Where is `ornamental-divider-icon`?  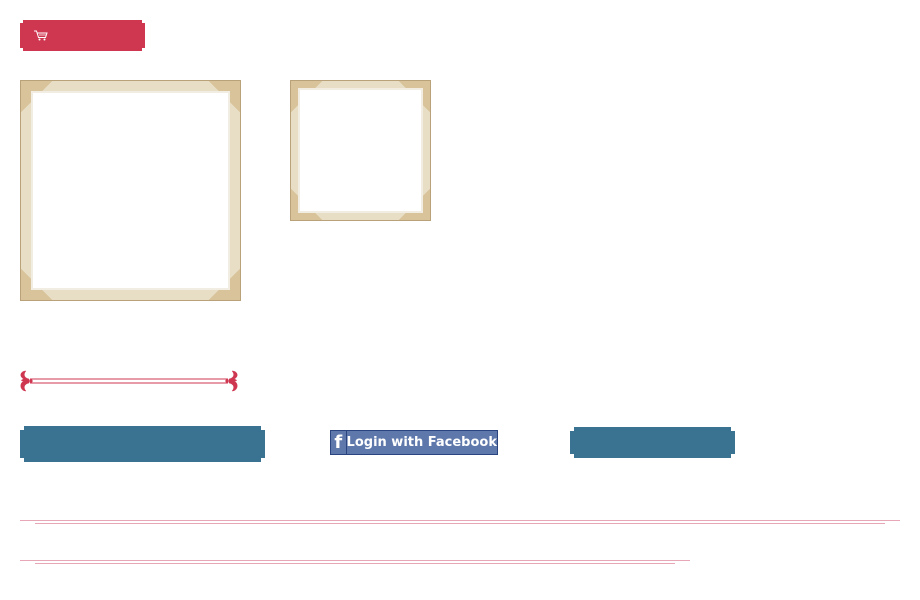
ornamental-divider-icon is located at coordinates (129, 381).